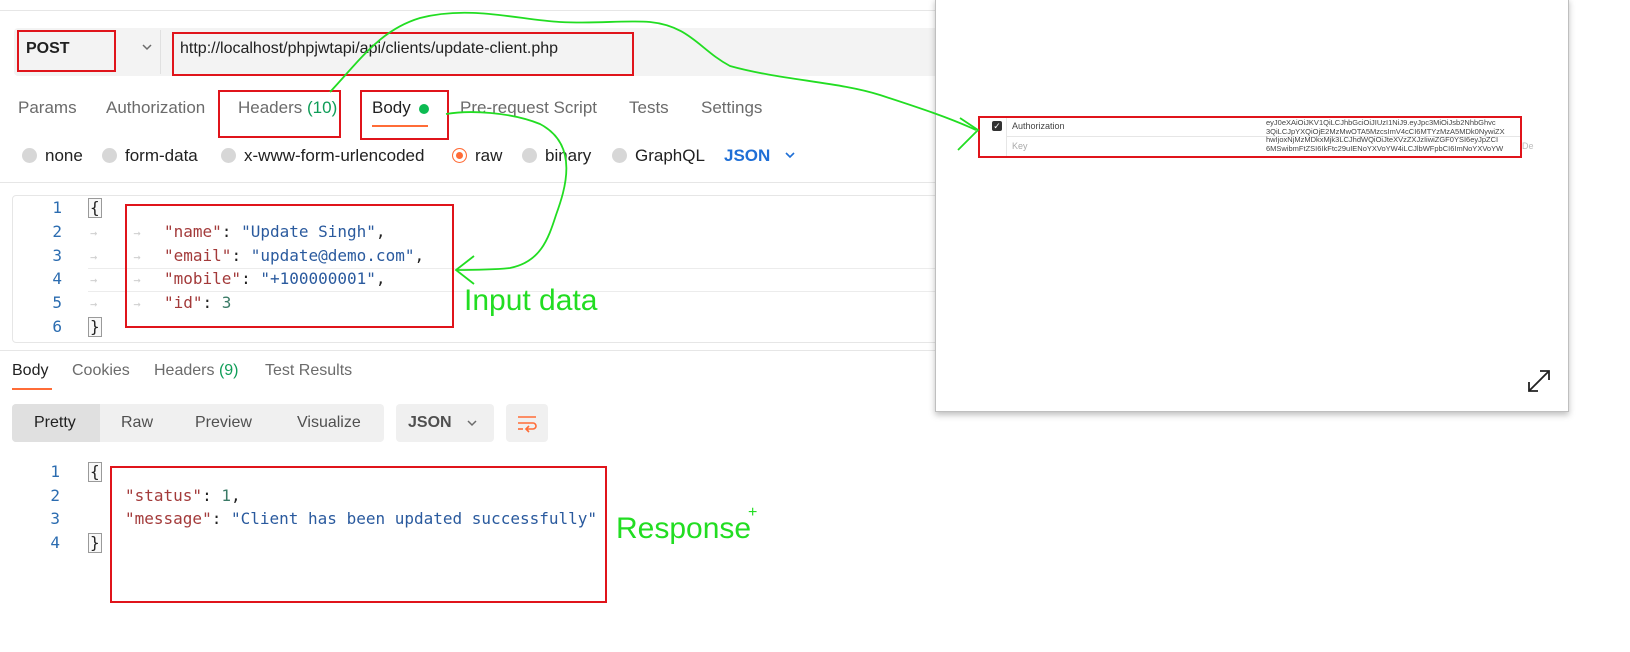 This screenshot has width=1630, height=652. I want to click on arrow-headers-to-popup, so click(653, 71).